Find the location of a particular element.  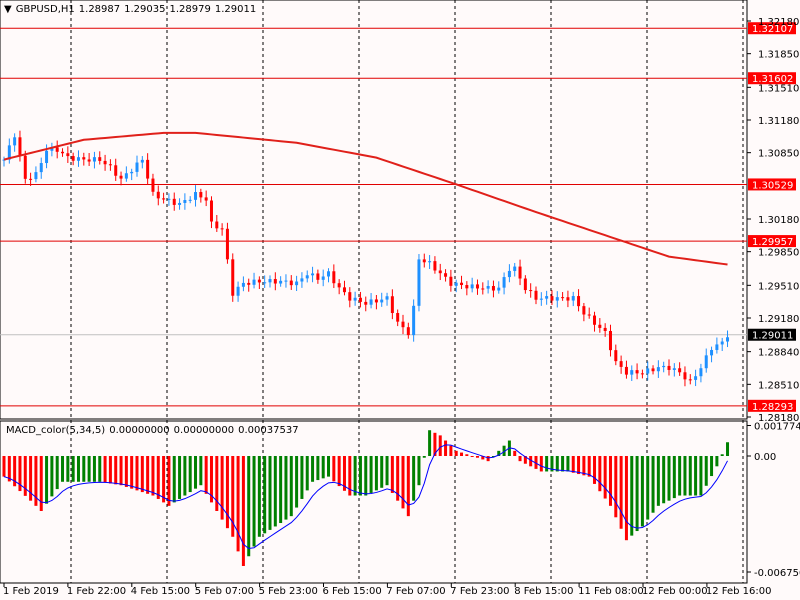

x-tick-label: 8 Feb 15:00 is located at coordinates (543, 591).